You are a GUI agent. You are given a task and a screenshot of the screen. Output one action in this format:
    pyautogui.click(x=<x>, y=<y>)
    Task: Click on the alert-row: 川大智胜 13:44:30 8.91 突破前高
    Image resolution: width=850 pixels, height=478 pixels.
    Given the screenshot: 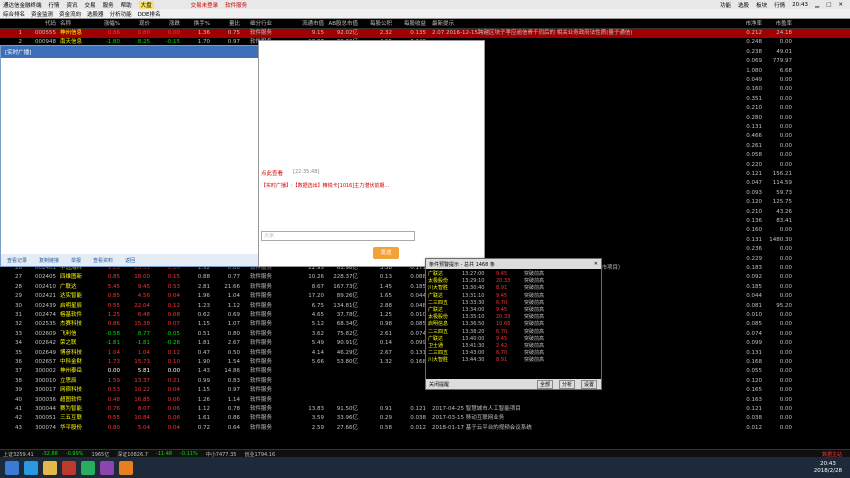 What is the action you would take?
    pyautogui.click(x=513, y=360)
    